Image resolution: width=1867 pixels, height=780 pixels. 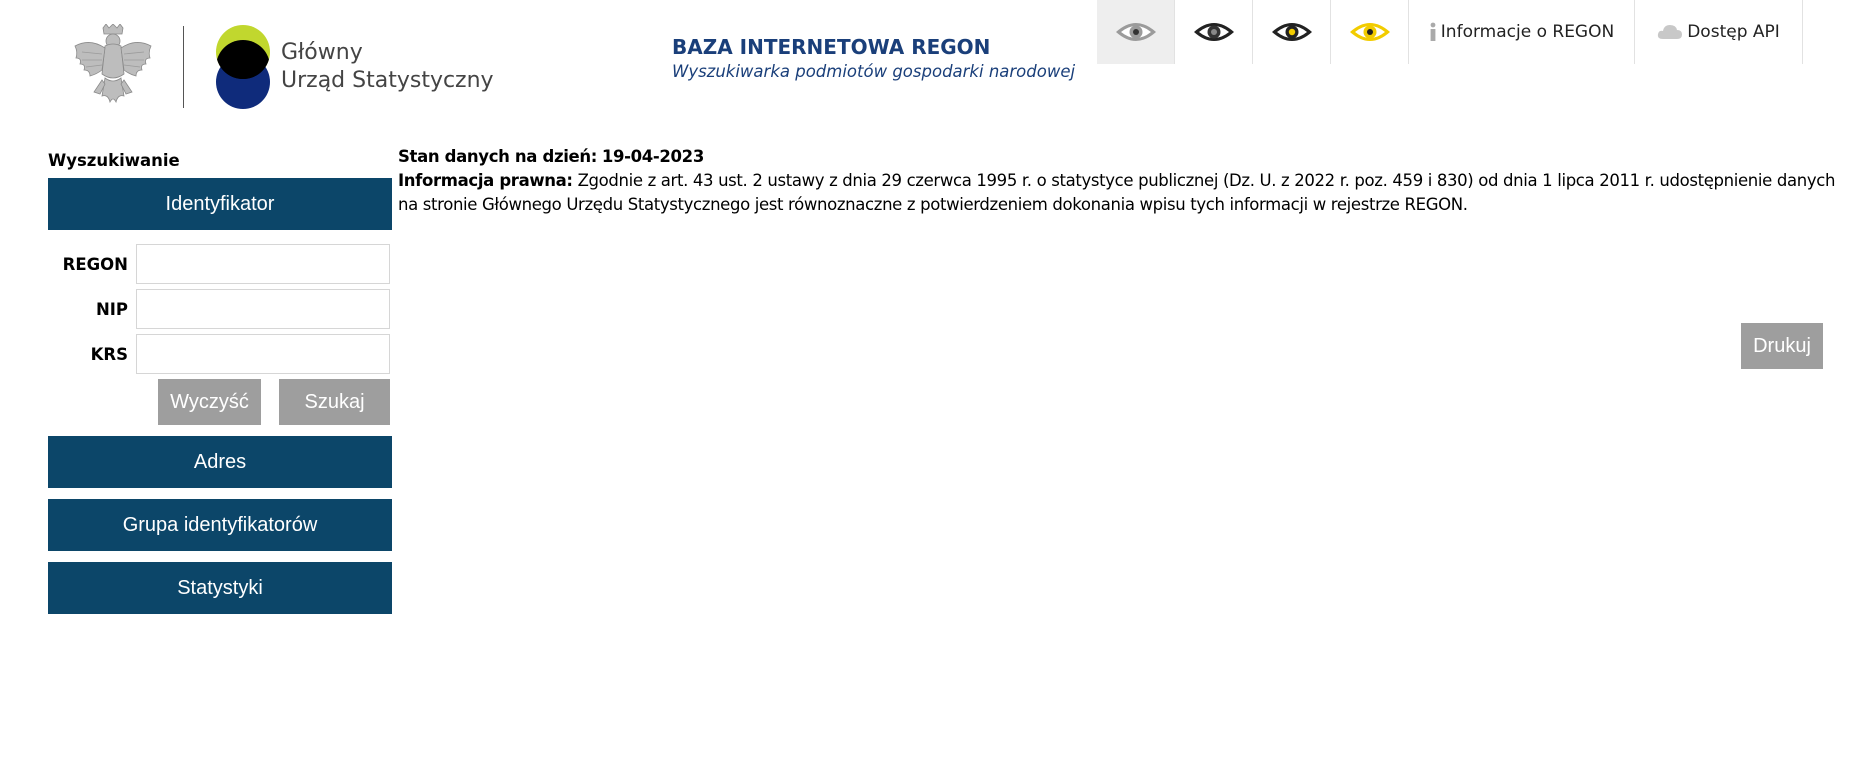 What do you see at coordinates (220, 333) in the screenshot?
I see `identifier-form: REGON NIP KRS Wyczyść Szukaj` at bounding box center [220, 333].